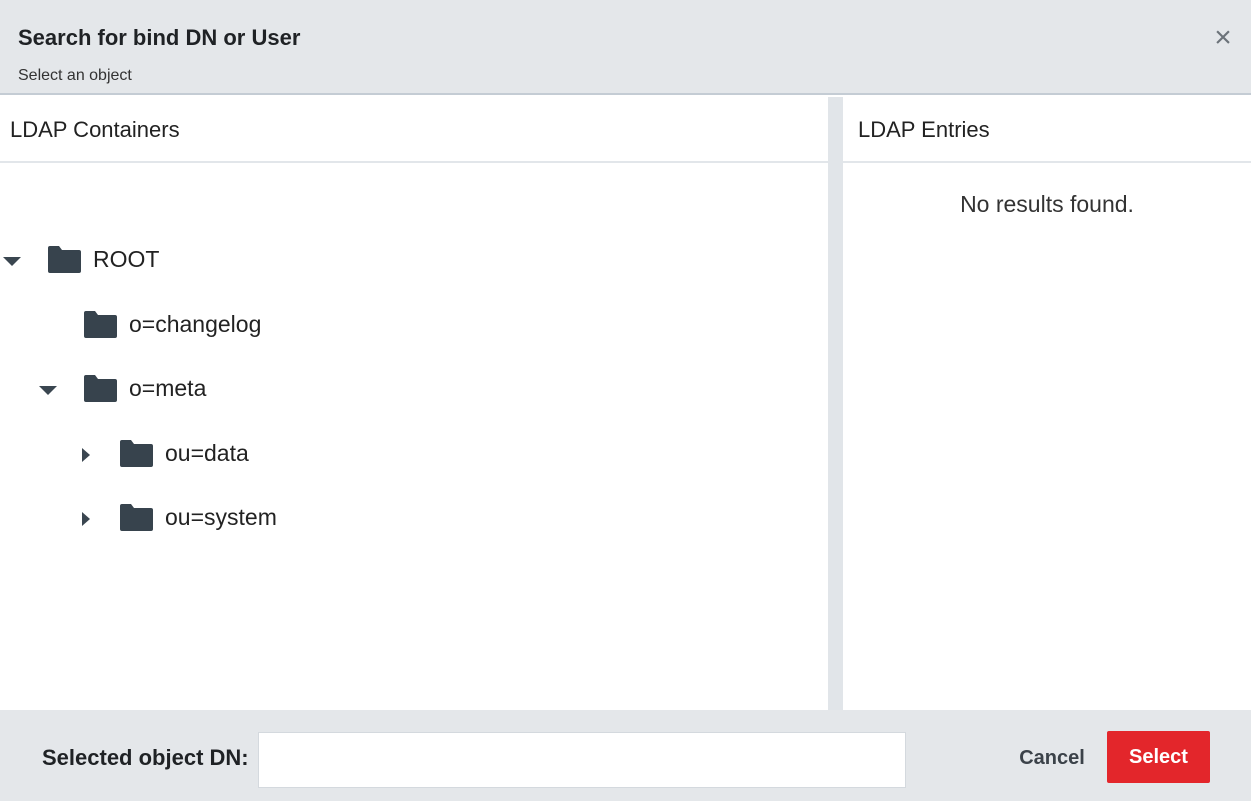 The height and width of the screenshot is (801, 1251). Describe the element at coordinates (1047, 204) in the screenshot. I see `empty-results-message: No results found.` at that location.